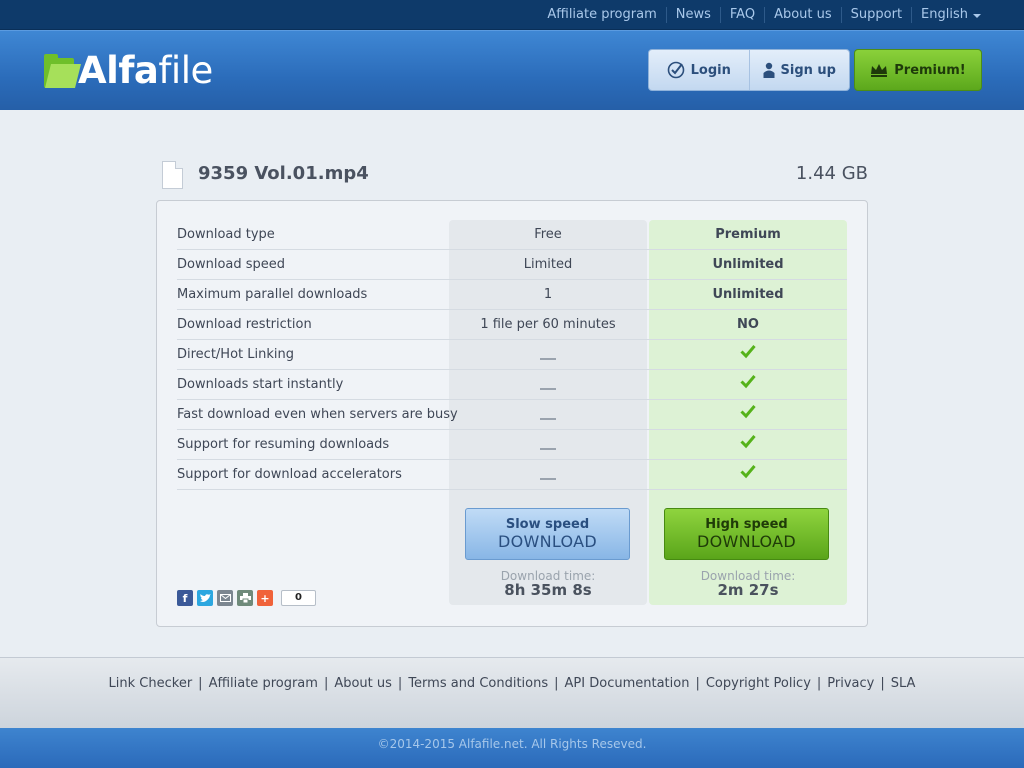 This screenshot has height=768, width=1024. Describe the element at coordinates (548, 324) in the screenshot. I see `free-value: 1 file per 60 minutes` at that location.